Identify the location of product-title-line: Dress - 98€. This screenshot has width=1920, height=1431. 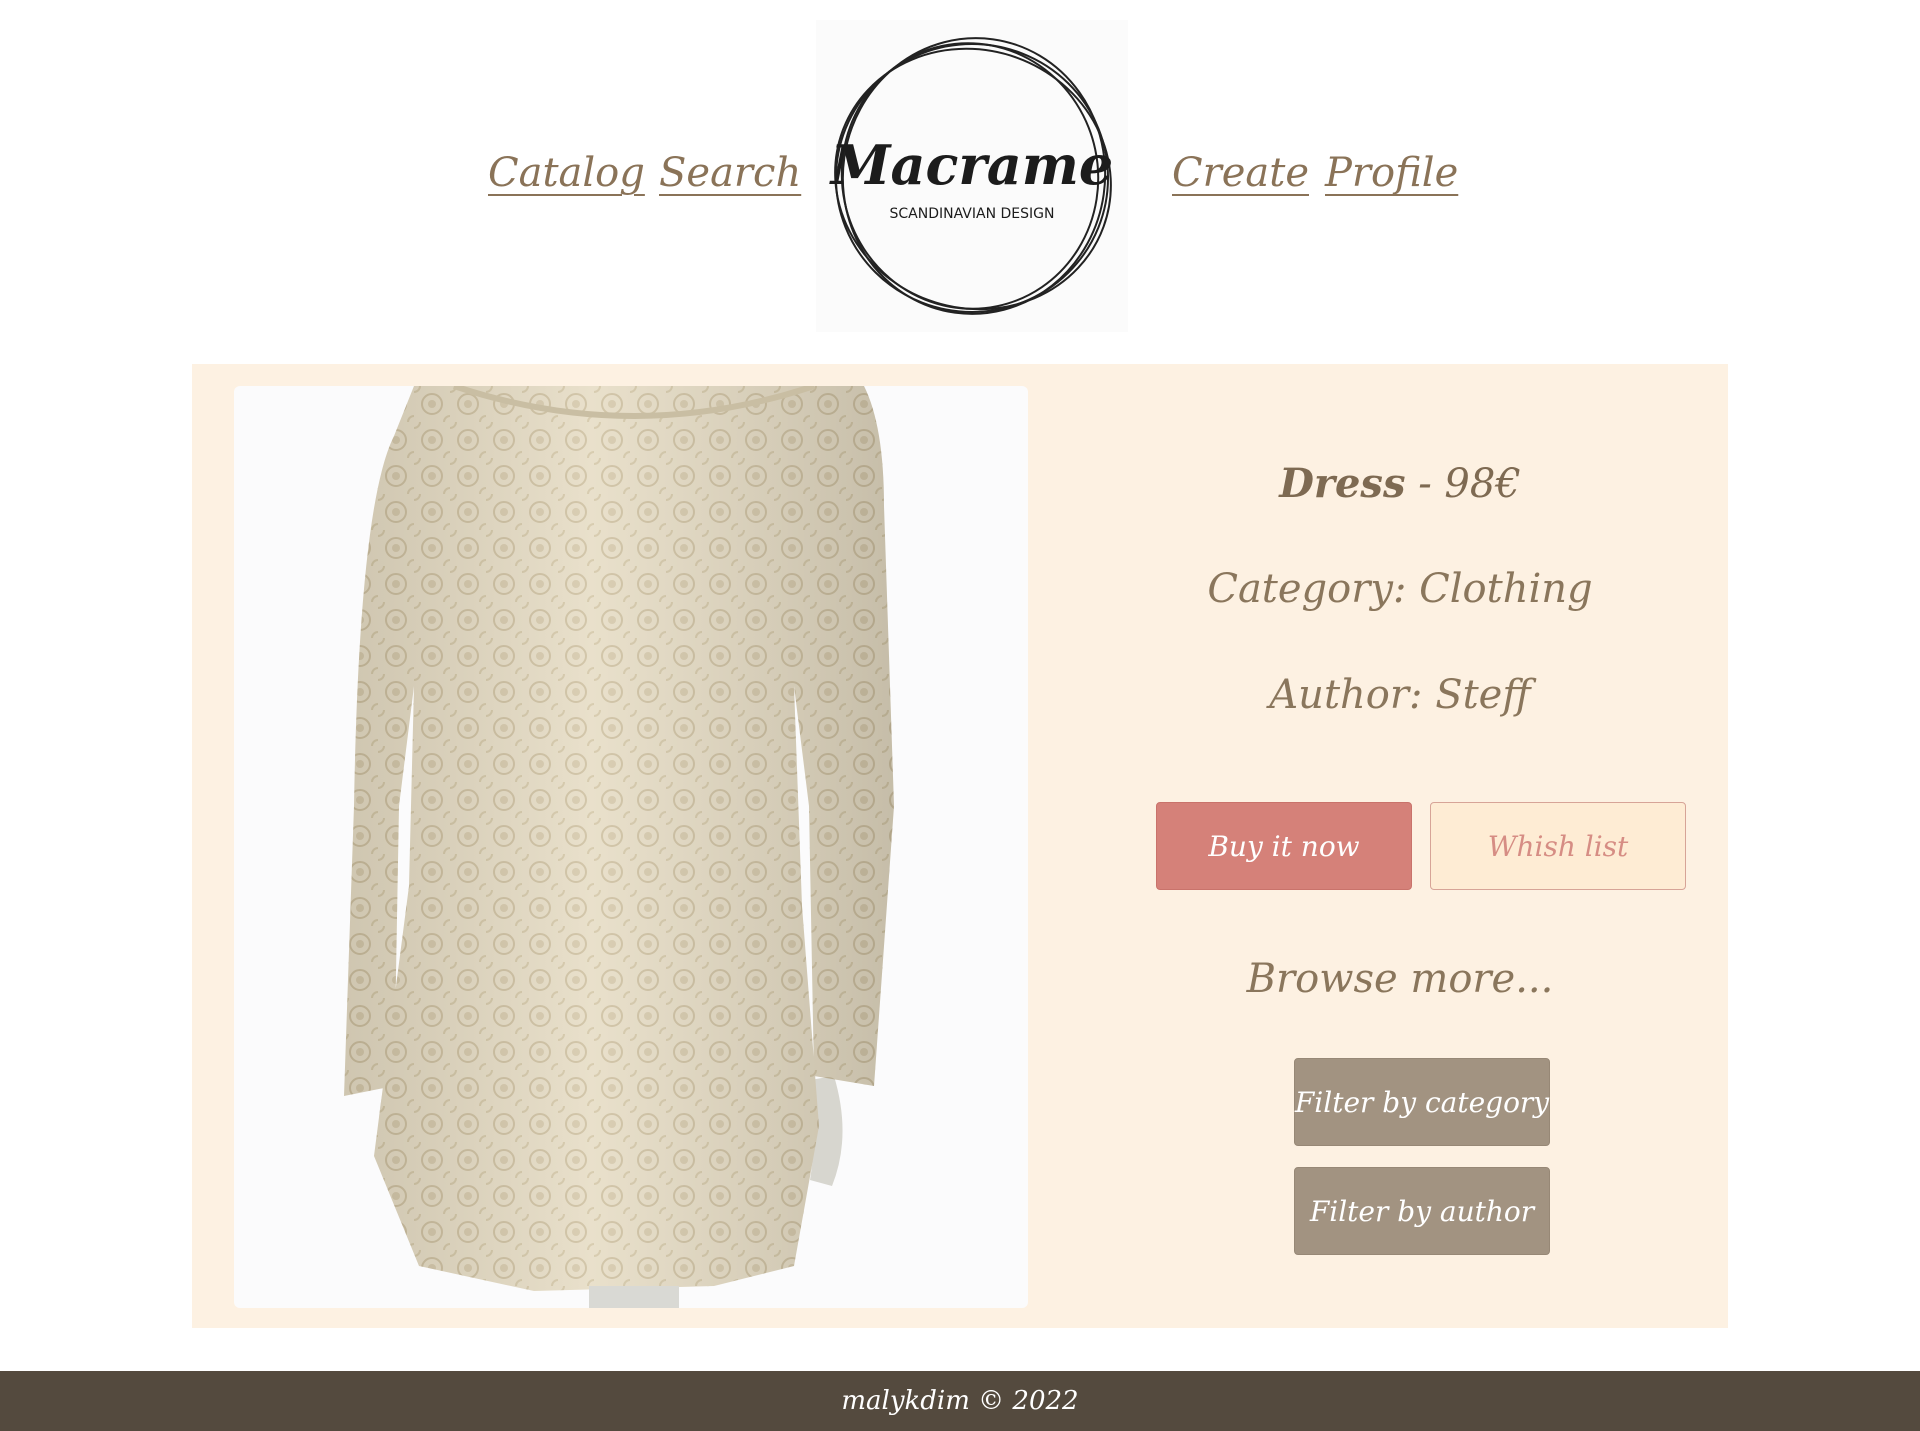
(1400, 483).